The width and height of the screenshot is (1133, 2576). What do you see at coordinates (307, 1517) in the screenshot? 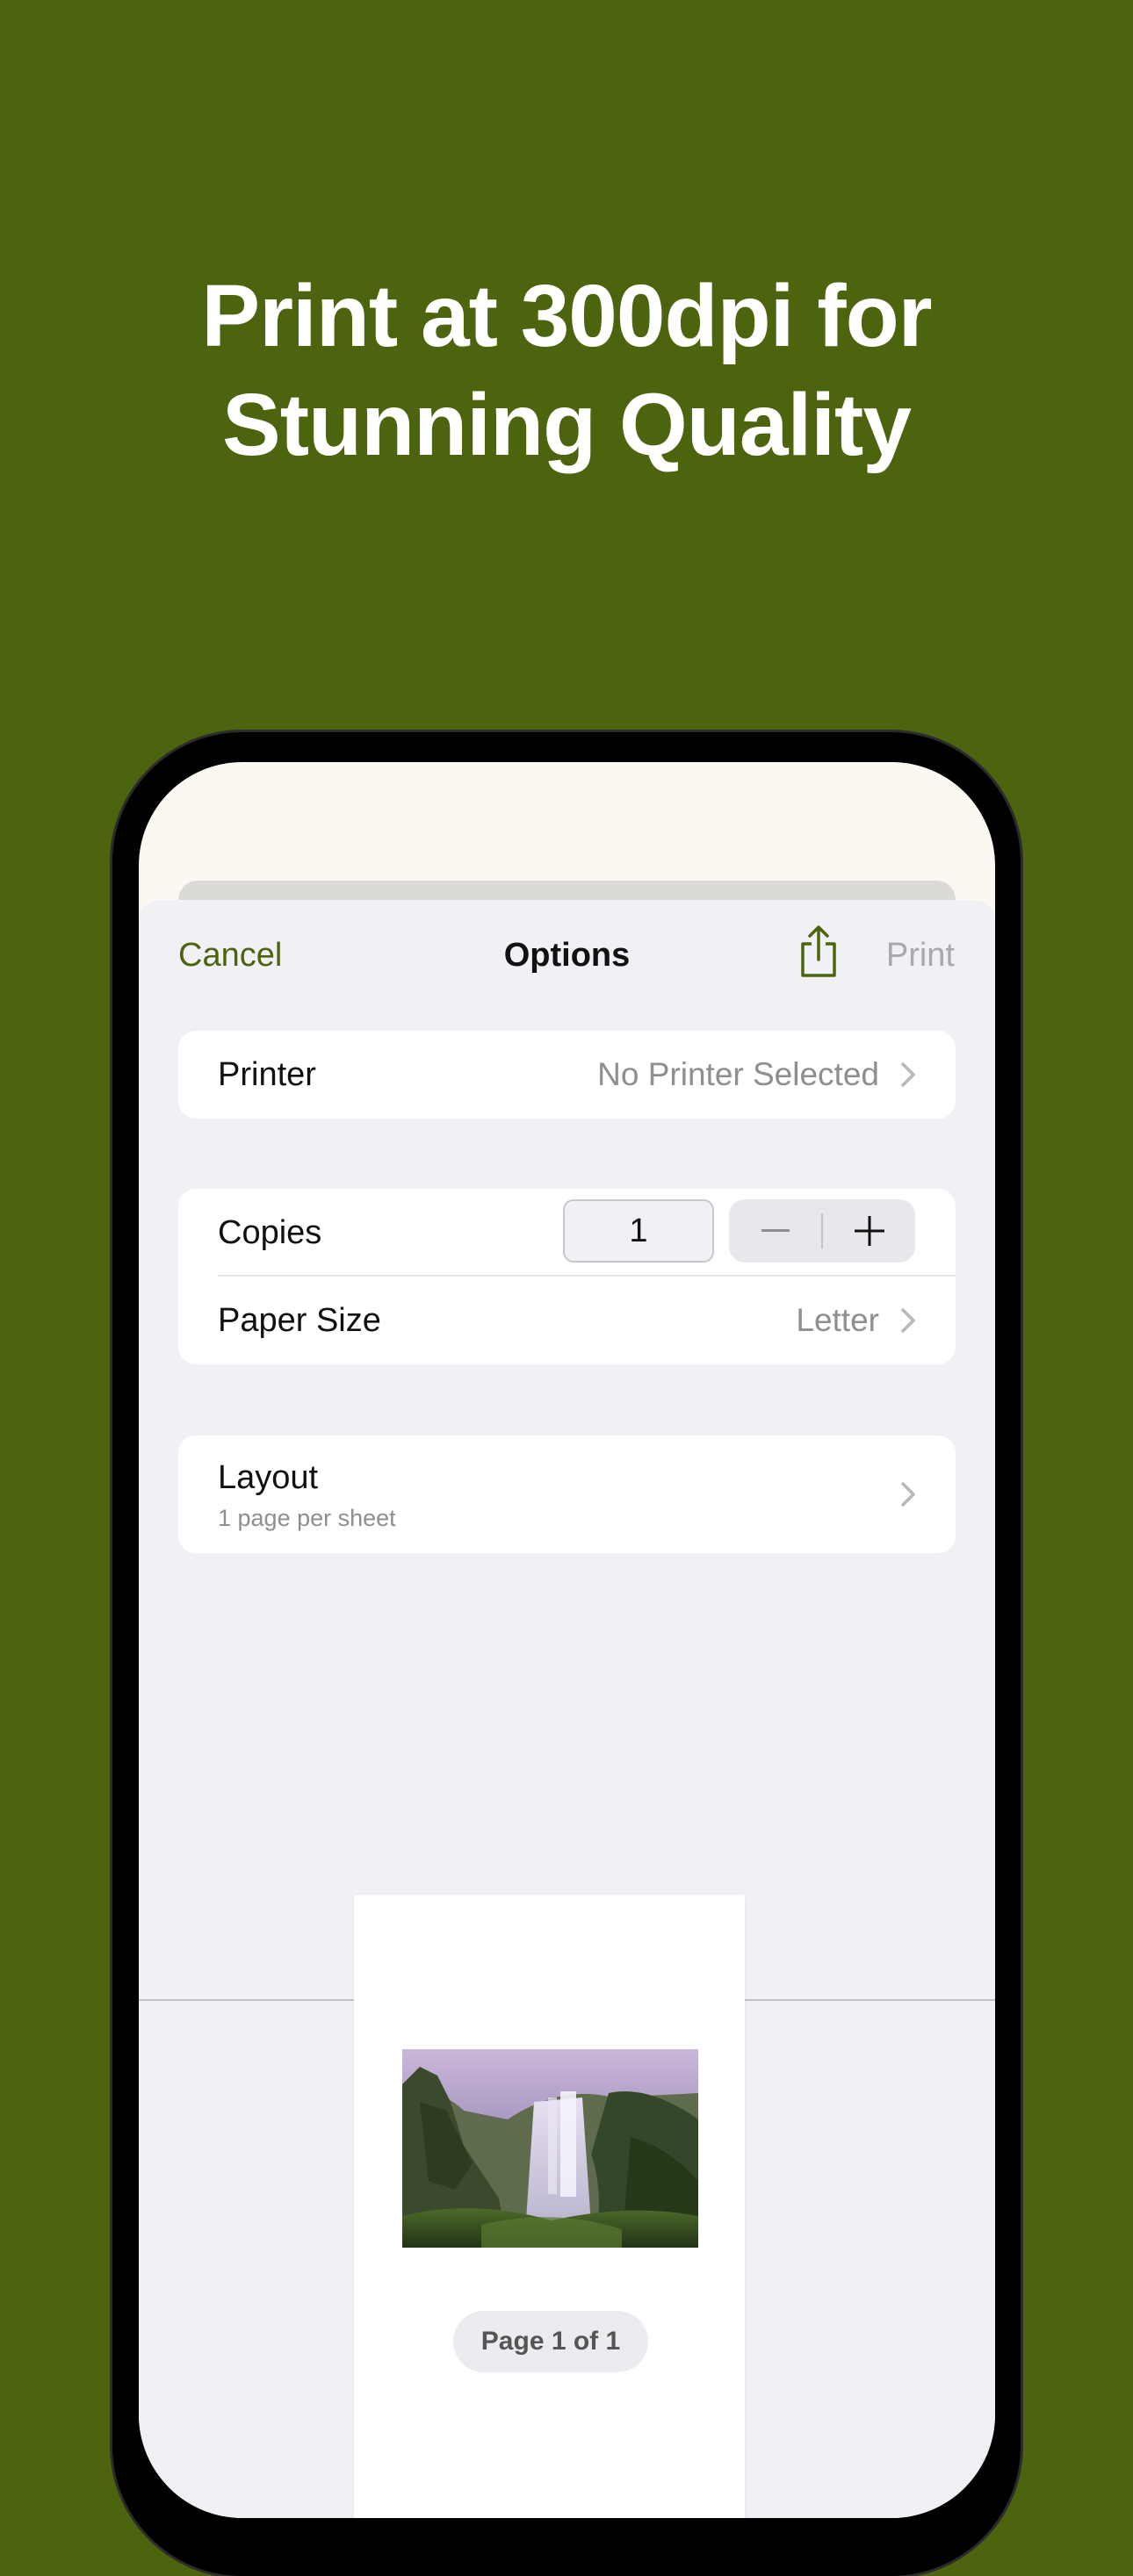
I see `layout-subtitle: 1 page per sheet` at bounding box center [307, 1517].